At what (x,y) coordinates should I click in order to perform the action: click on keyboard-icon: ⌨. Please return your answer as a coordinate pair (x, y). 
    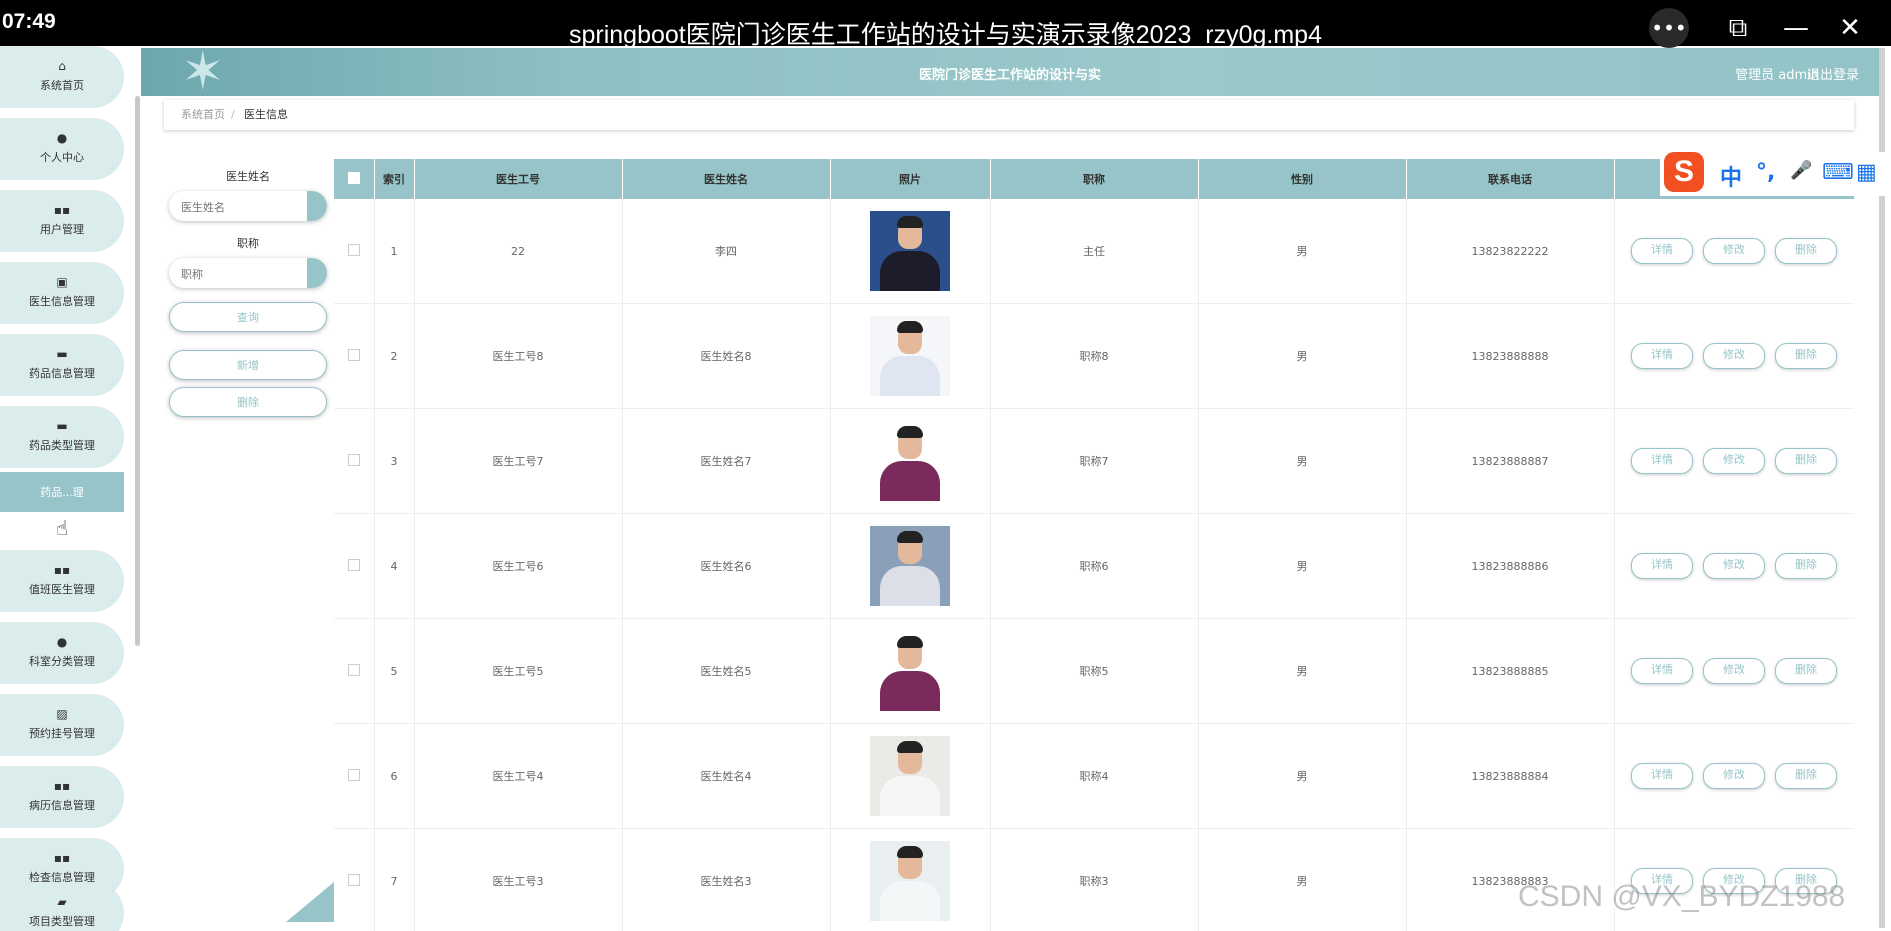
    Looking at the image, I should click on (1838, 172).